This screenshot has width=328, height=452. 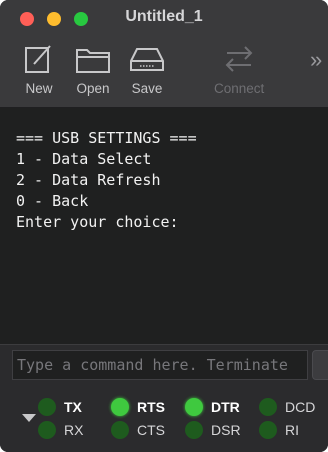 I want to click on disclosure-triangle-icon, so click(x=29, y=418).